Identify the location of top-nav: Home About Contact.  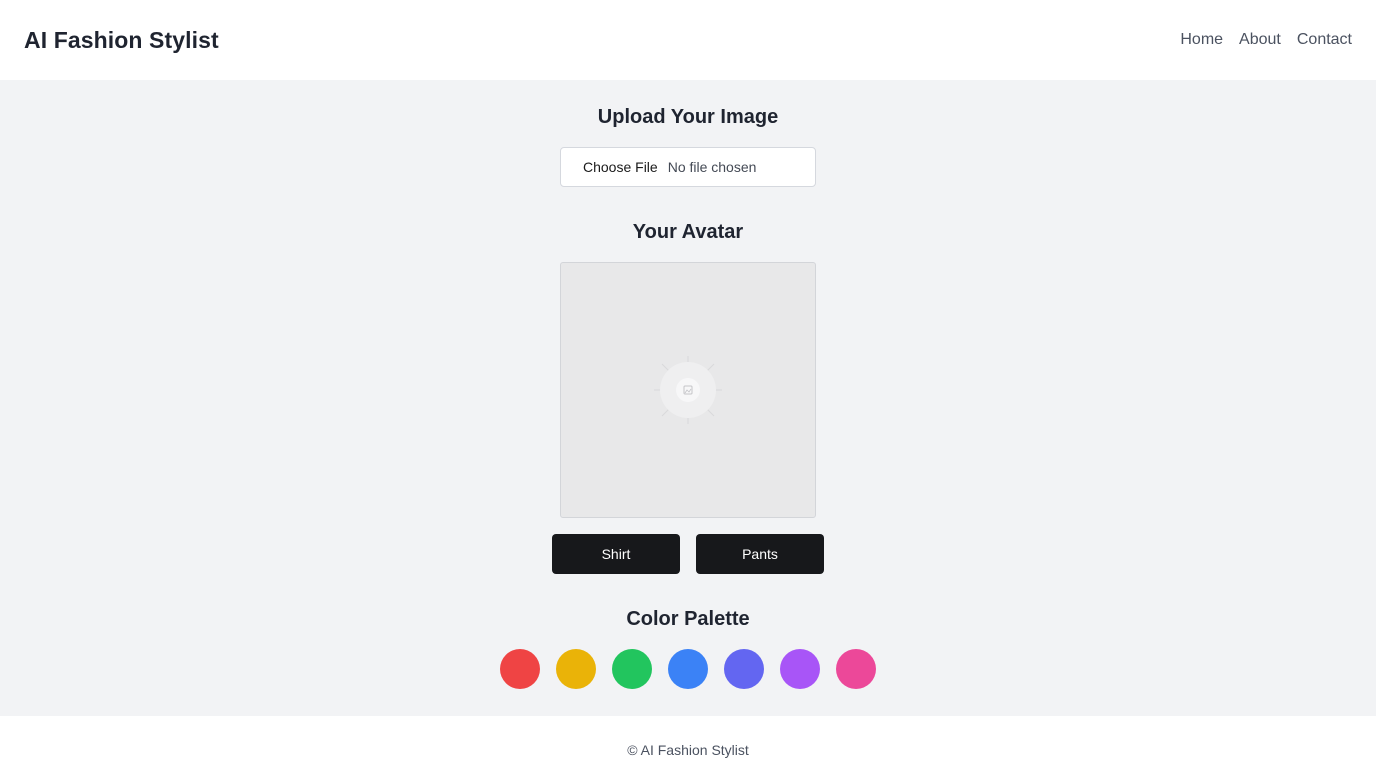
(1266, 40).